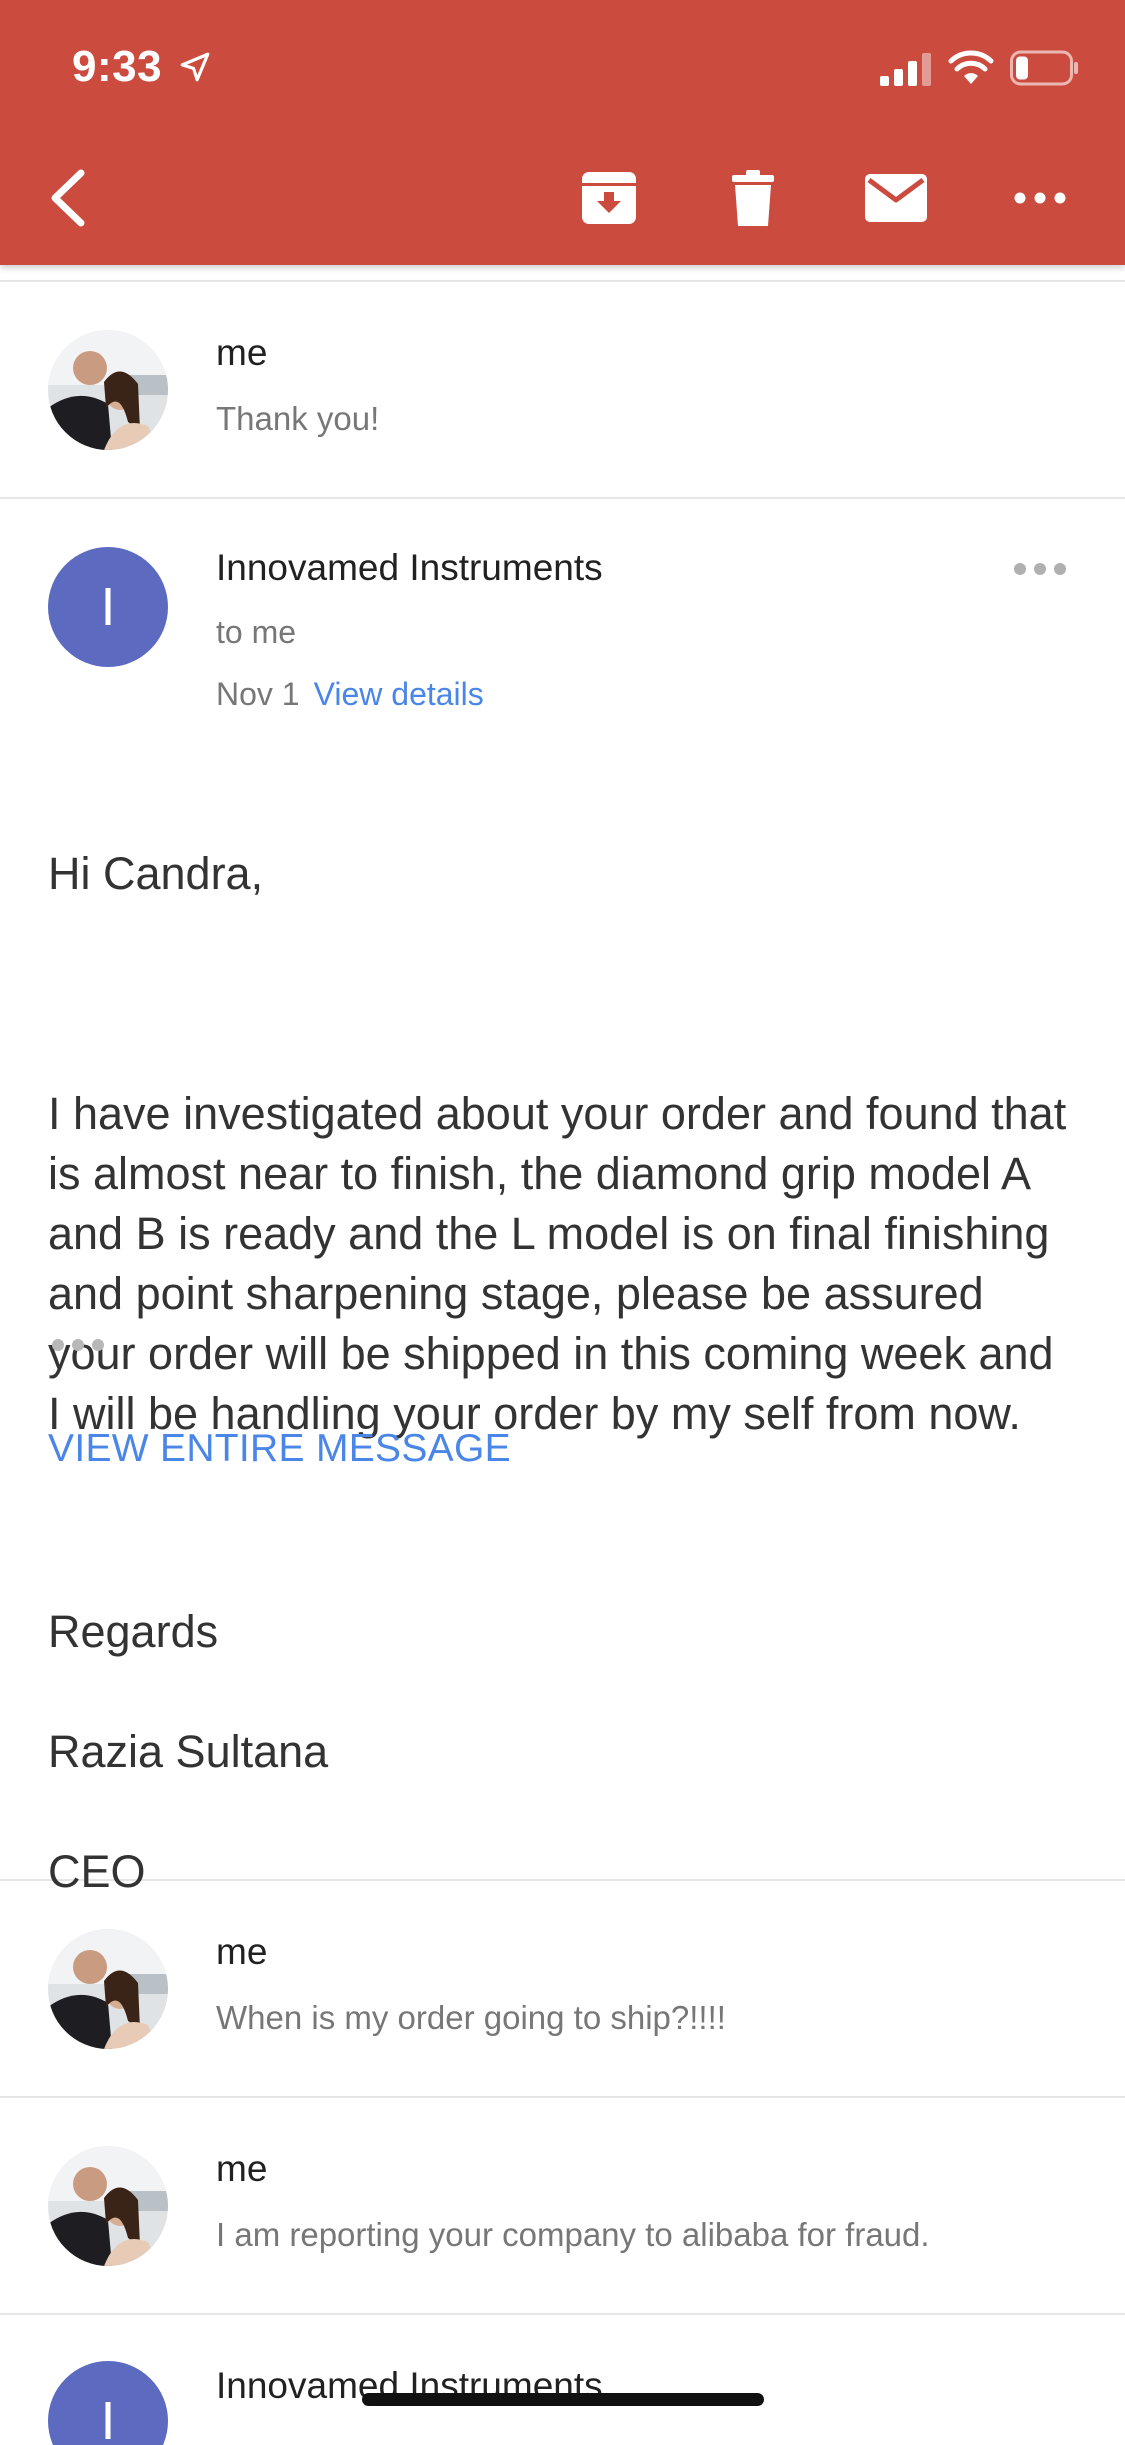 Image resolution: width=1125 pixels, height=2445 pixels. I want to click on recipient-line: to me, so click(256, 632).